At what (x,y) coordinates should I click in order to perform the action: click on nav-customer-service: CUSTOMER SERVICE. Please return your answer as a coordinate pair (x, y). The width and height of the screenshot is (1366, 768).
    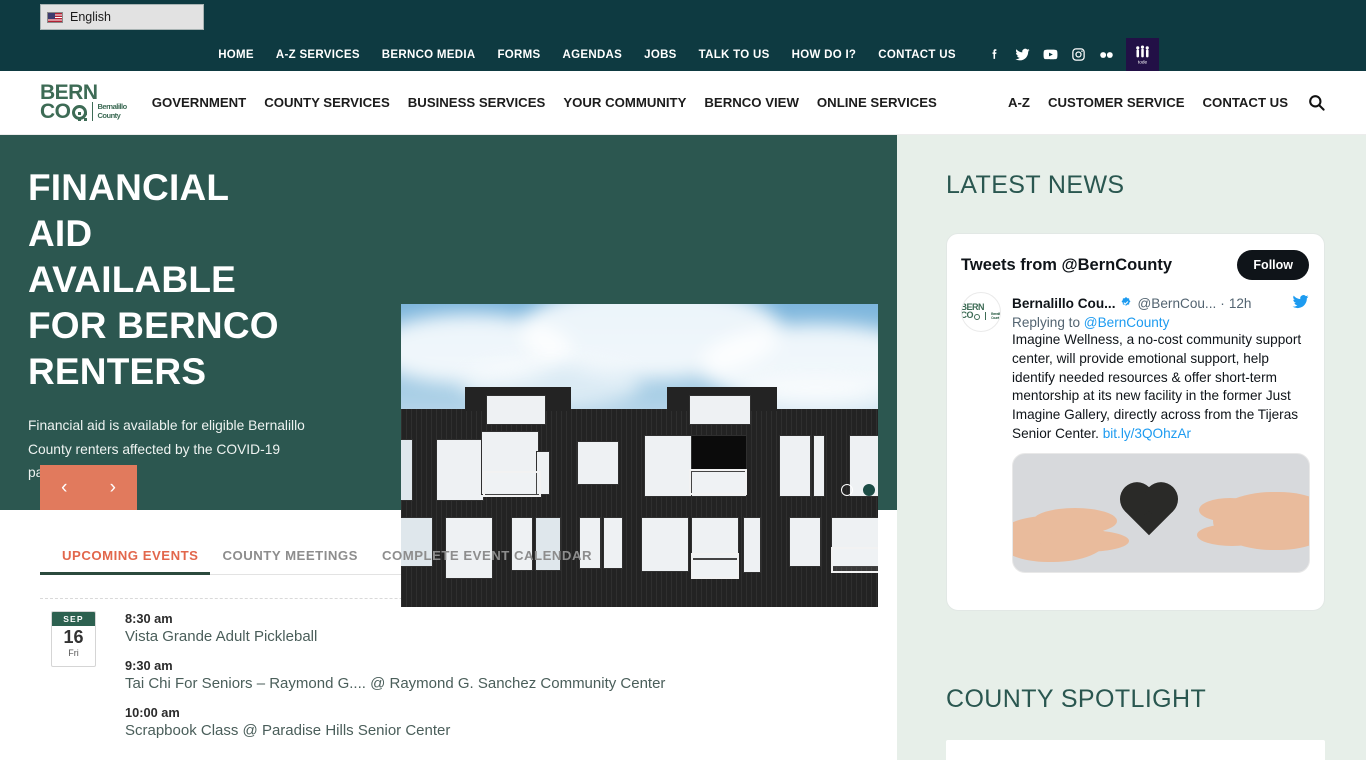
    Looking at the image, I should click on (1116, 102).